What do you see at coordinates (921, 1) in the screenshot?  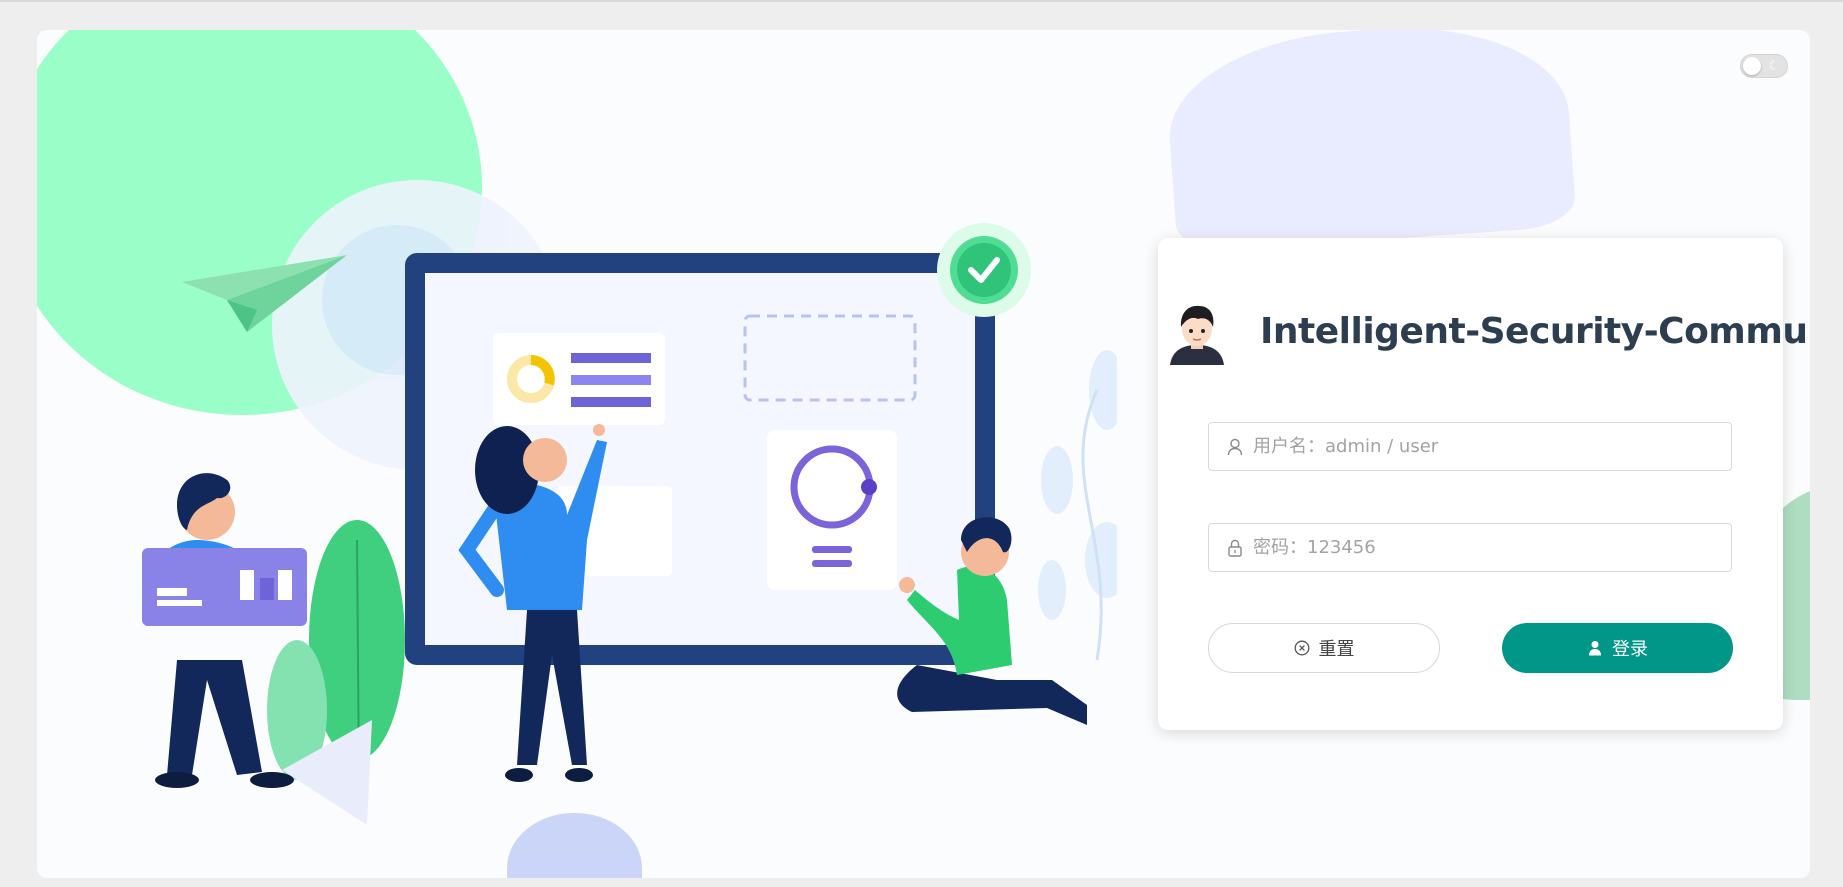 I see `window-top-border` at bounding box center [921, 1].